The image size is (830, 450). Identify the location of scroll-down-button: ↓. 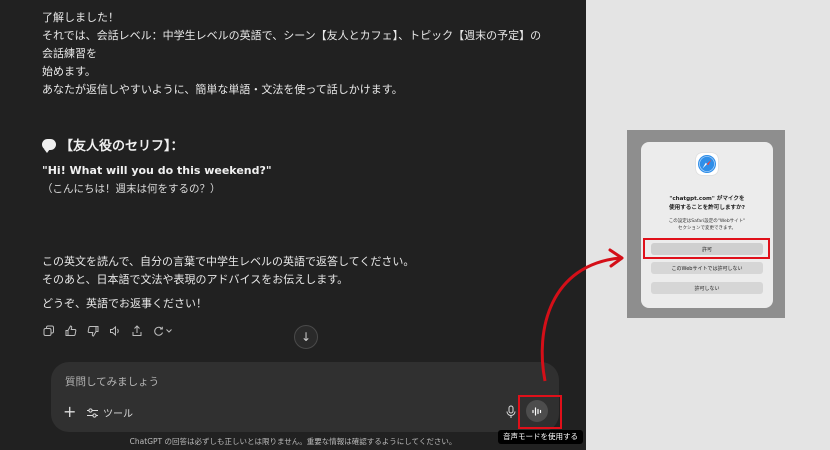
(306, 337).